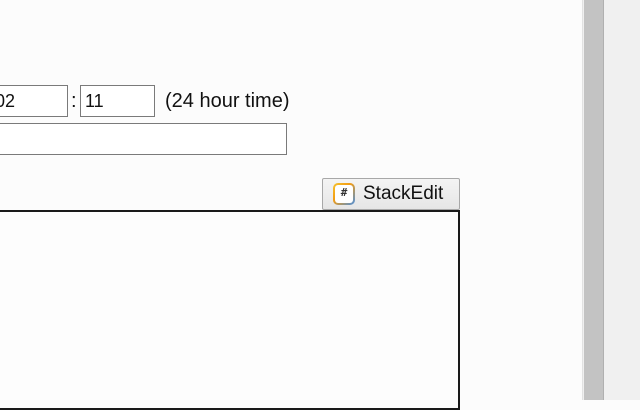 The height and width of the screenshot is (410, 640). Describe the element at coordinates (117, 101) in the screenshot. I see `minute-input` at that location.